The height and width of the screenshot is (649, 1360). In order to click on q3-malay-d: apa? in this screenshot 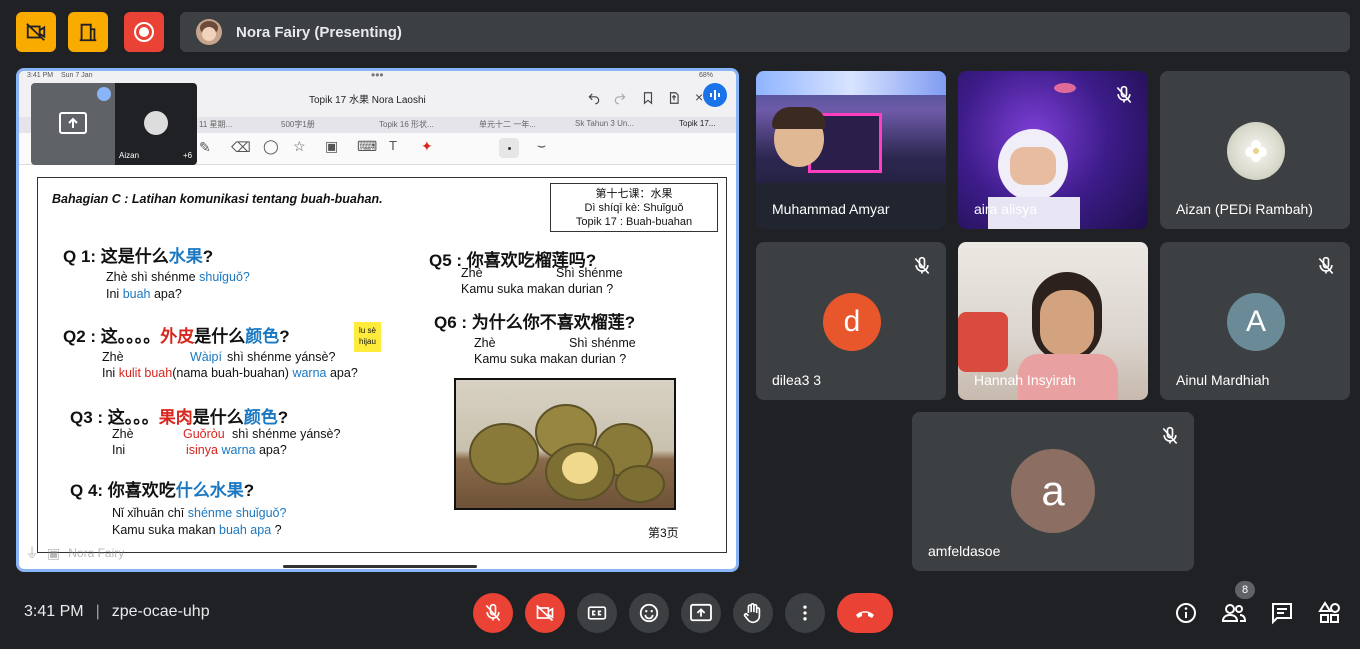, I will do `click(272, 450)`.